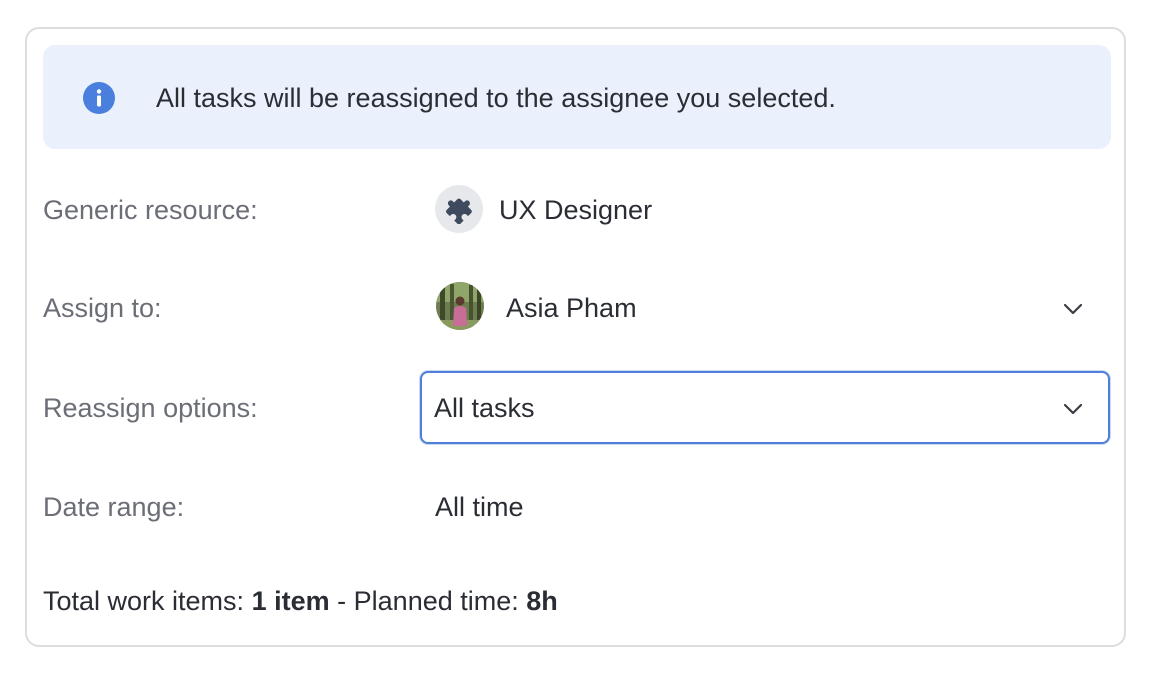  What do you see at coordinates (114, 507) in the screenshot?
I see `date-range-label: Date range:` at bounding box center [114, 507].